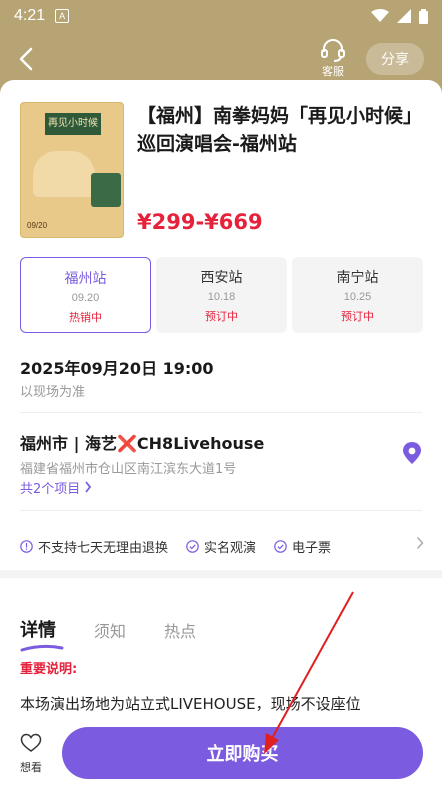 This screenshot has width=442, height=787. What do you see at coordinates (26, 546) in the screenshot?
I see `info-circle-icon` at bounding box center [26, 546].